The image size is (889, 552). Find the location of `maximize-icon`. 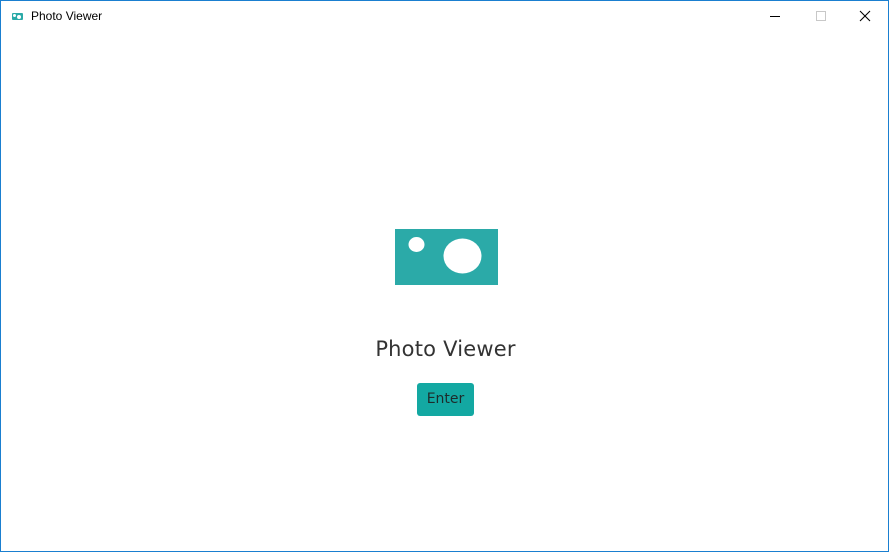

maximize-icon is located at coordinates (821, 16).